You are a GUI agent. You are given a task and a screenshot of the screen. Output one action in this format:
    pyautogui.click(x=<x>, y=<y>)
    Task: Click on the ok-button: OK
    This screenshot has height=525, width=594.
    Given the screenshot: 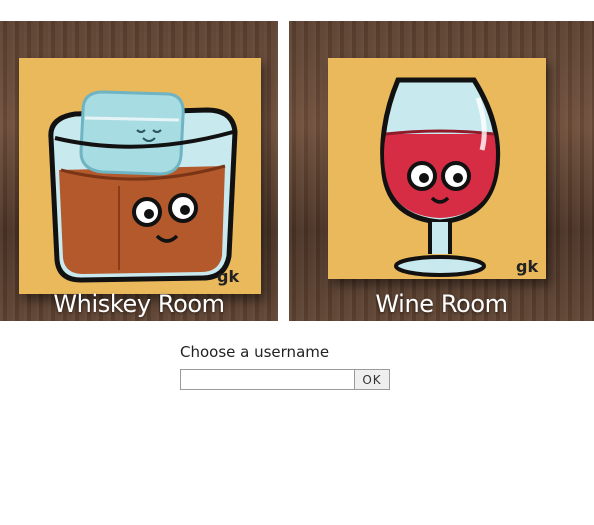 What is the action you would take?
    pyautogui.click(x=372, y=379)
    